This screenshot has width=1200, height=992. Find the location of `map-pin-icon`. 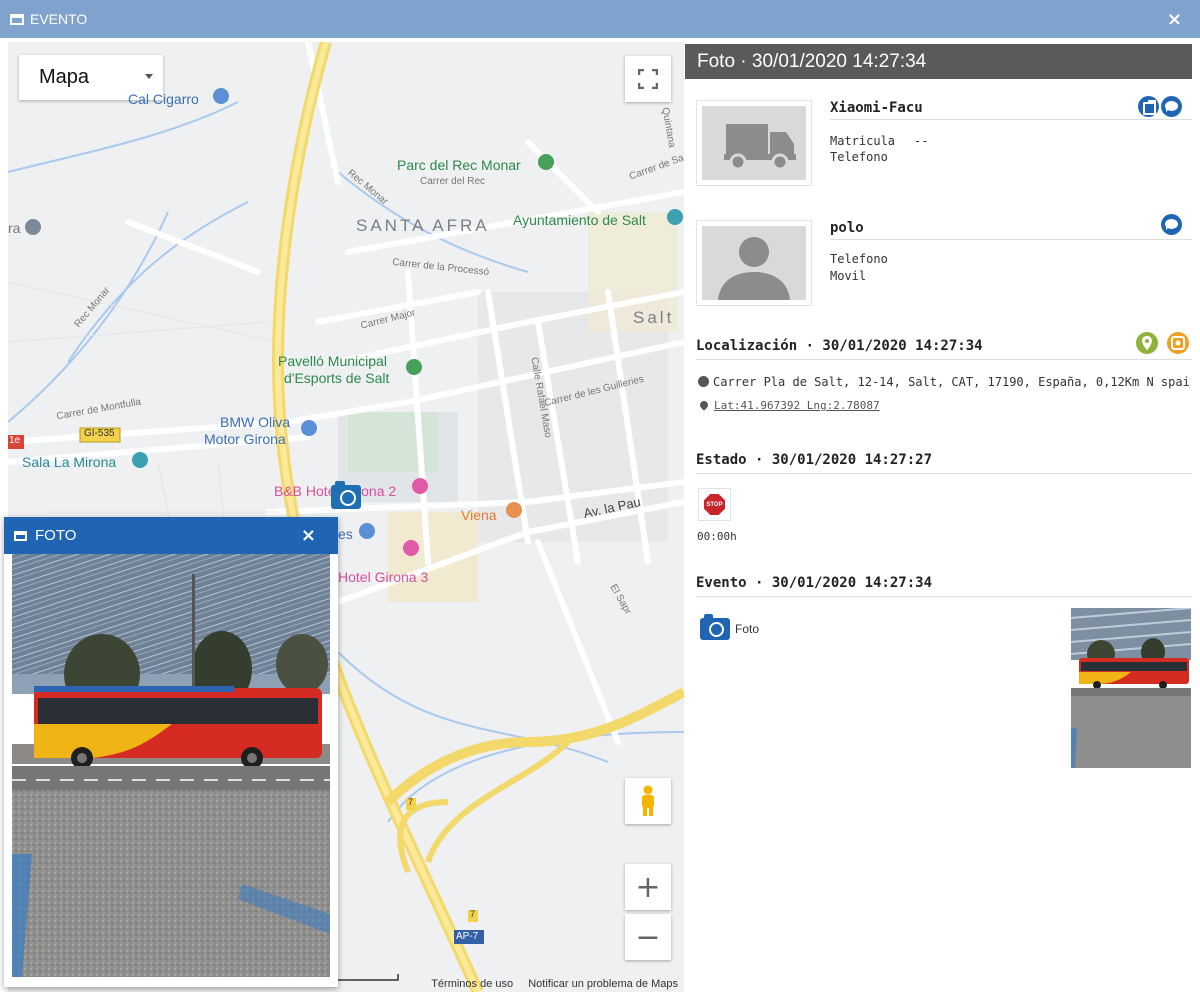

map-pin-icon is located at coordinates (1147, 343).